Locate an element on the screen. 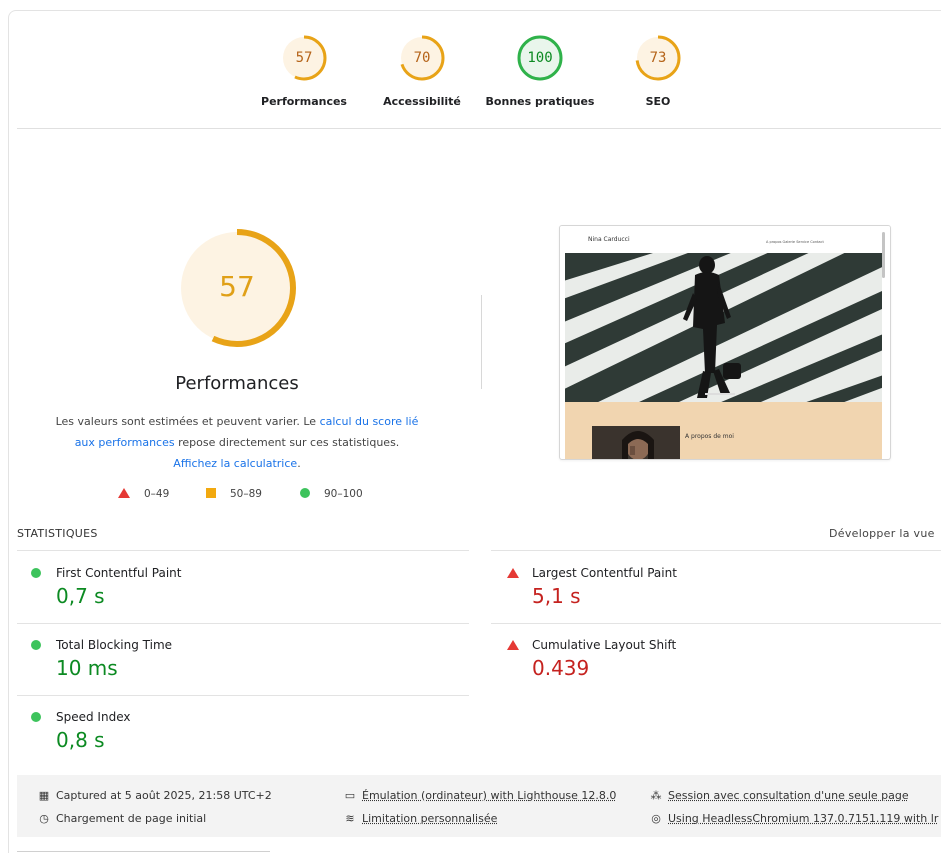  gauge-label: Performances is located at coordinates (304, 101).